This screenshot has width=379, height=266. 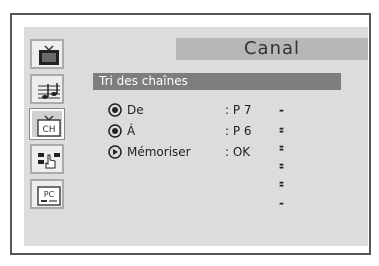 What do you see at coordinates (238, 110) in the screenshot?
I see `row-from-value: : P 7` at bounding box center [238, 110].